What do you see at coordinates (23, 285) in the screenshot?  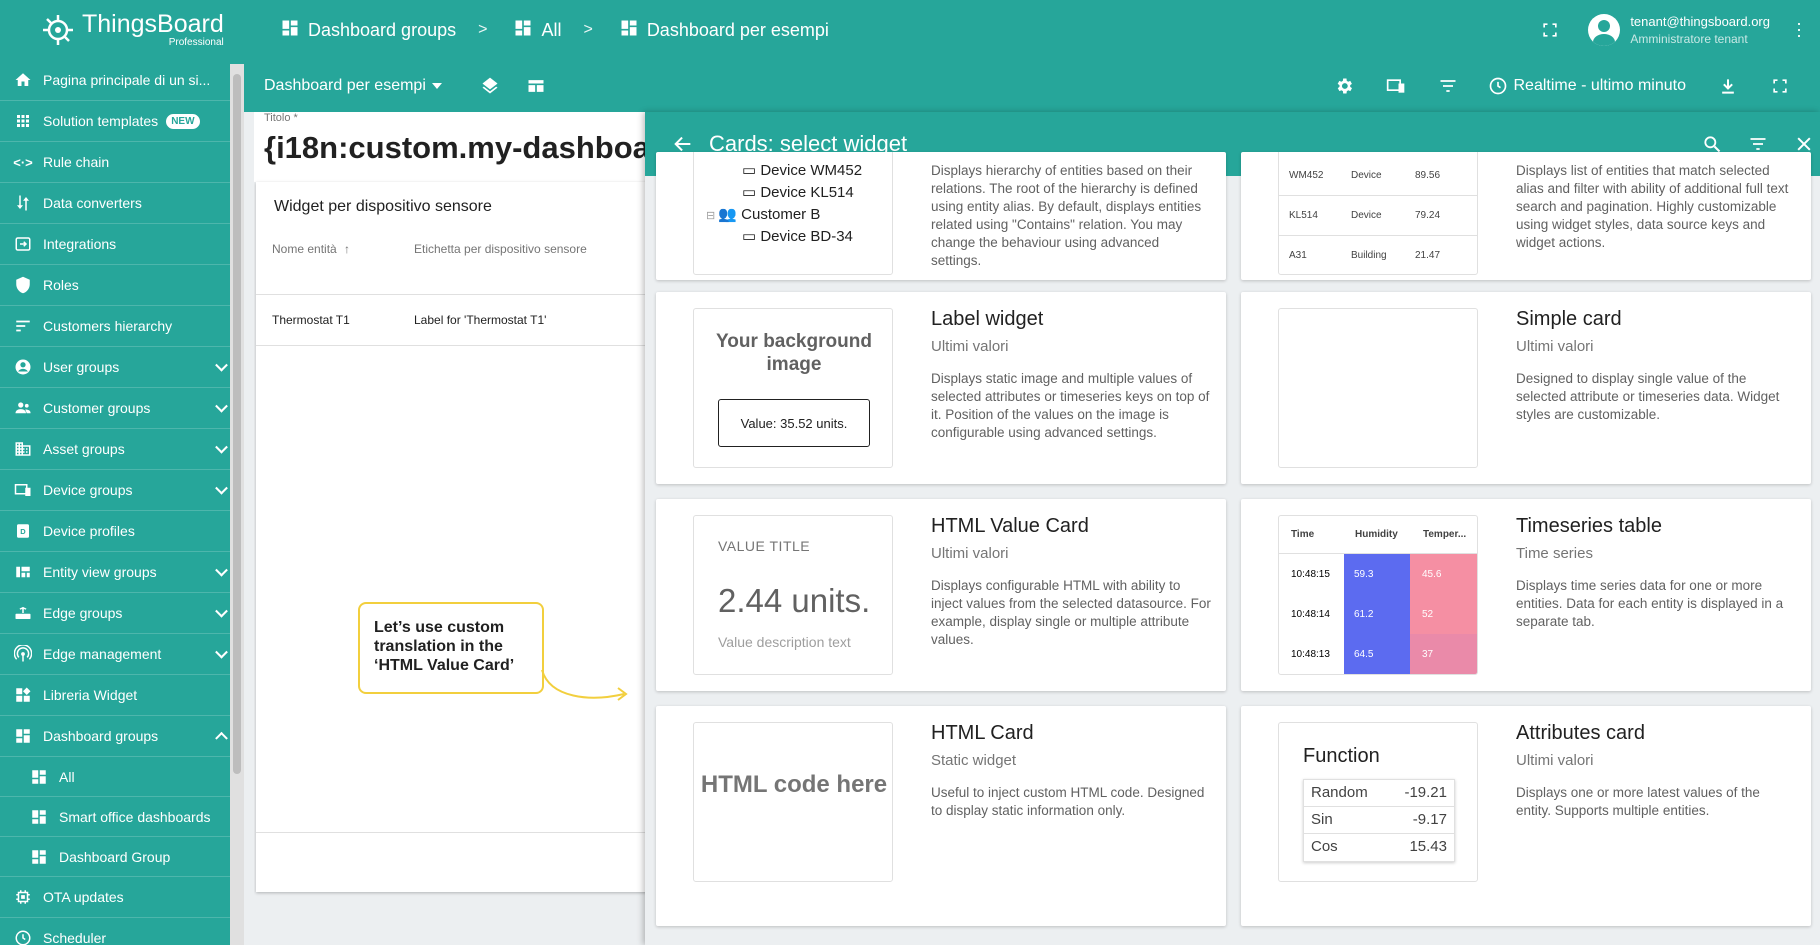 I see `shield-icon` at bounding box center [23, 285].